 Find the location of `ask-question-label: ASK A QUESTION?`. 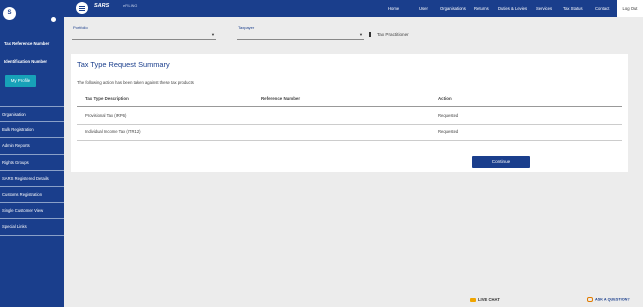

ask-question-label: ASK A QUESTION? is located at coordinates (612, 299).